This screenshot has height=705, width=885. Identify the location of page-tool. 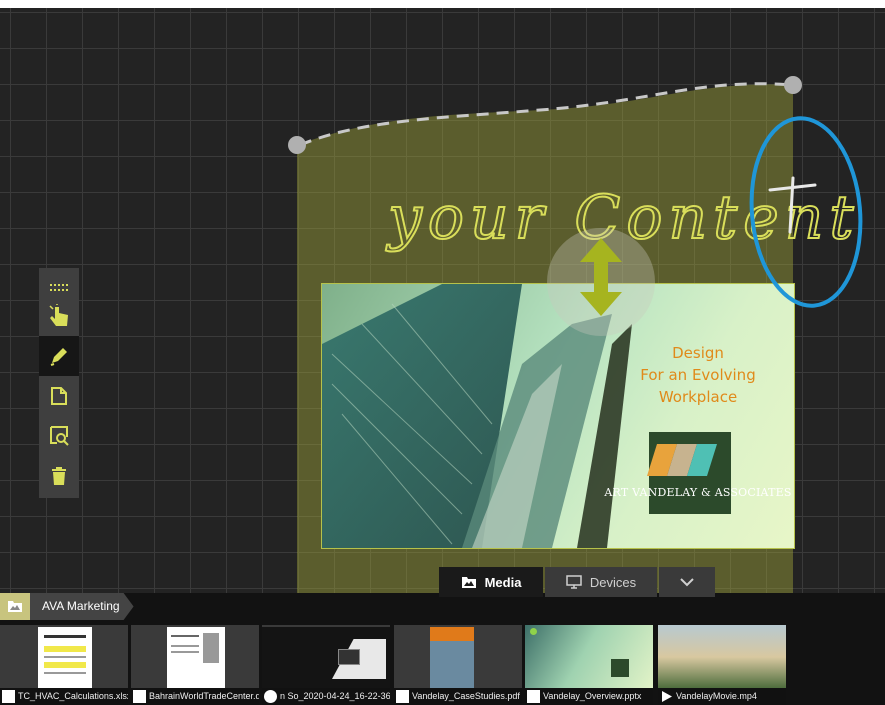
(59, 396).